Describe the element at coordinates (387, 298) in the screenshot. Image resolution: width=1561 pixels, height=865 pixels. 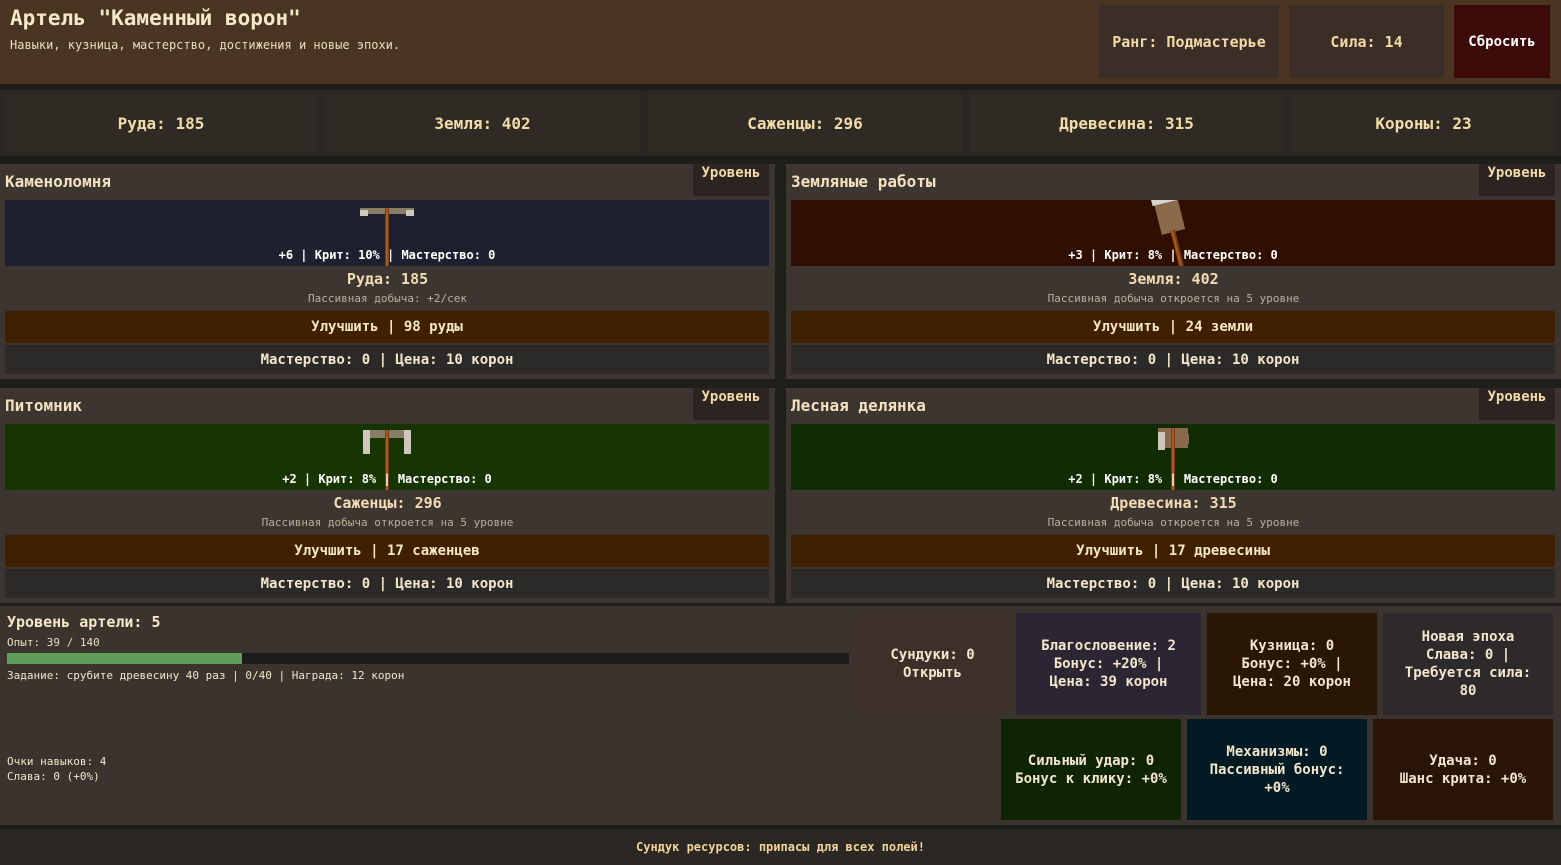
I see `passive-info: Пассивная добыча: +2/сек` at that location.